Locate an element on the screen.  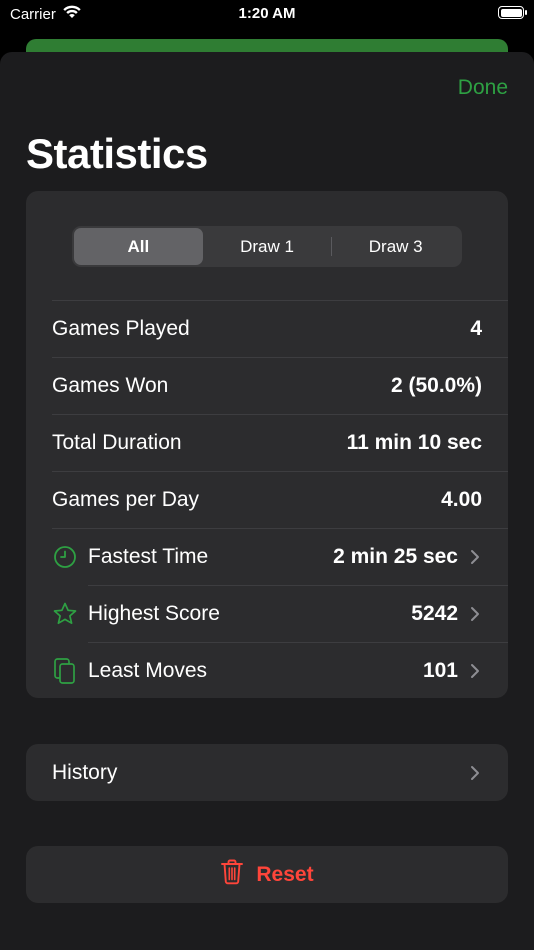
reset-row: Reset is located at coordinates (267, 874).